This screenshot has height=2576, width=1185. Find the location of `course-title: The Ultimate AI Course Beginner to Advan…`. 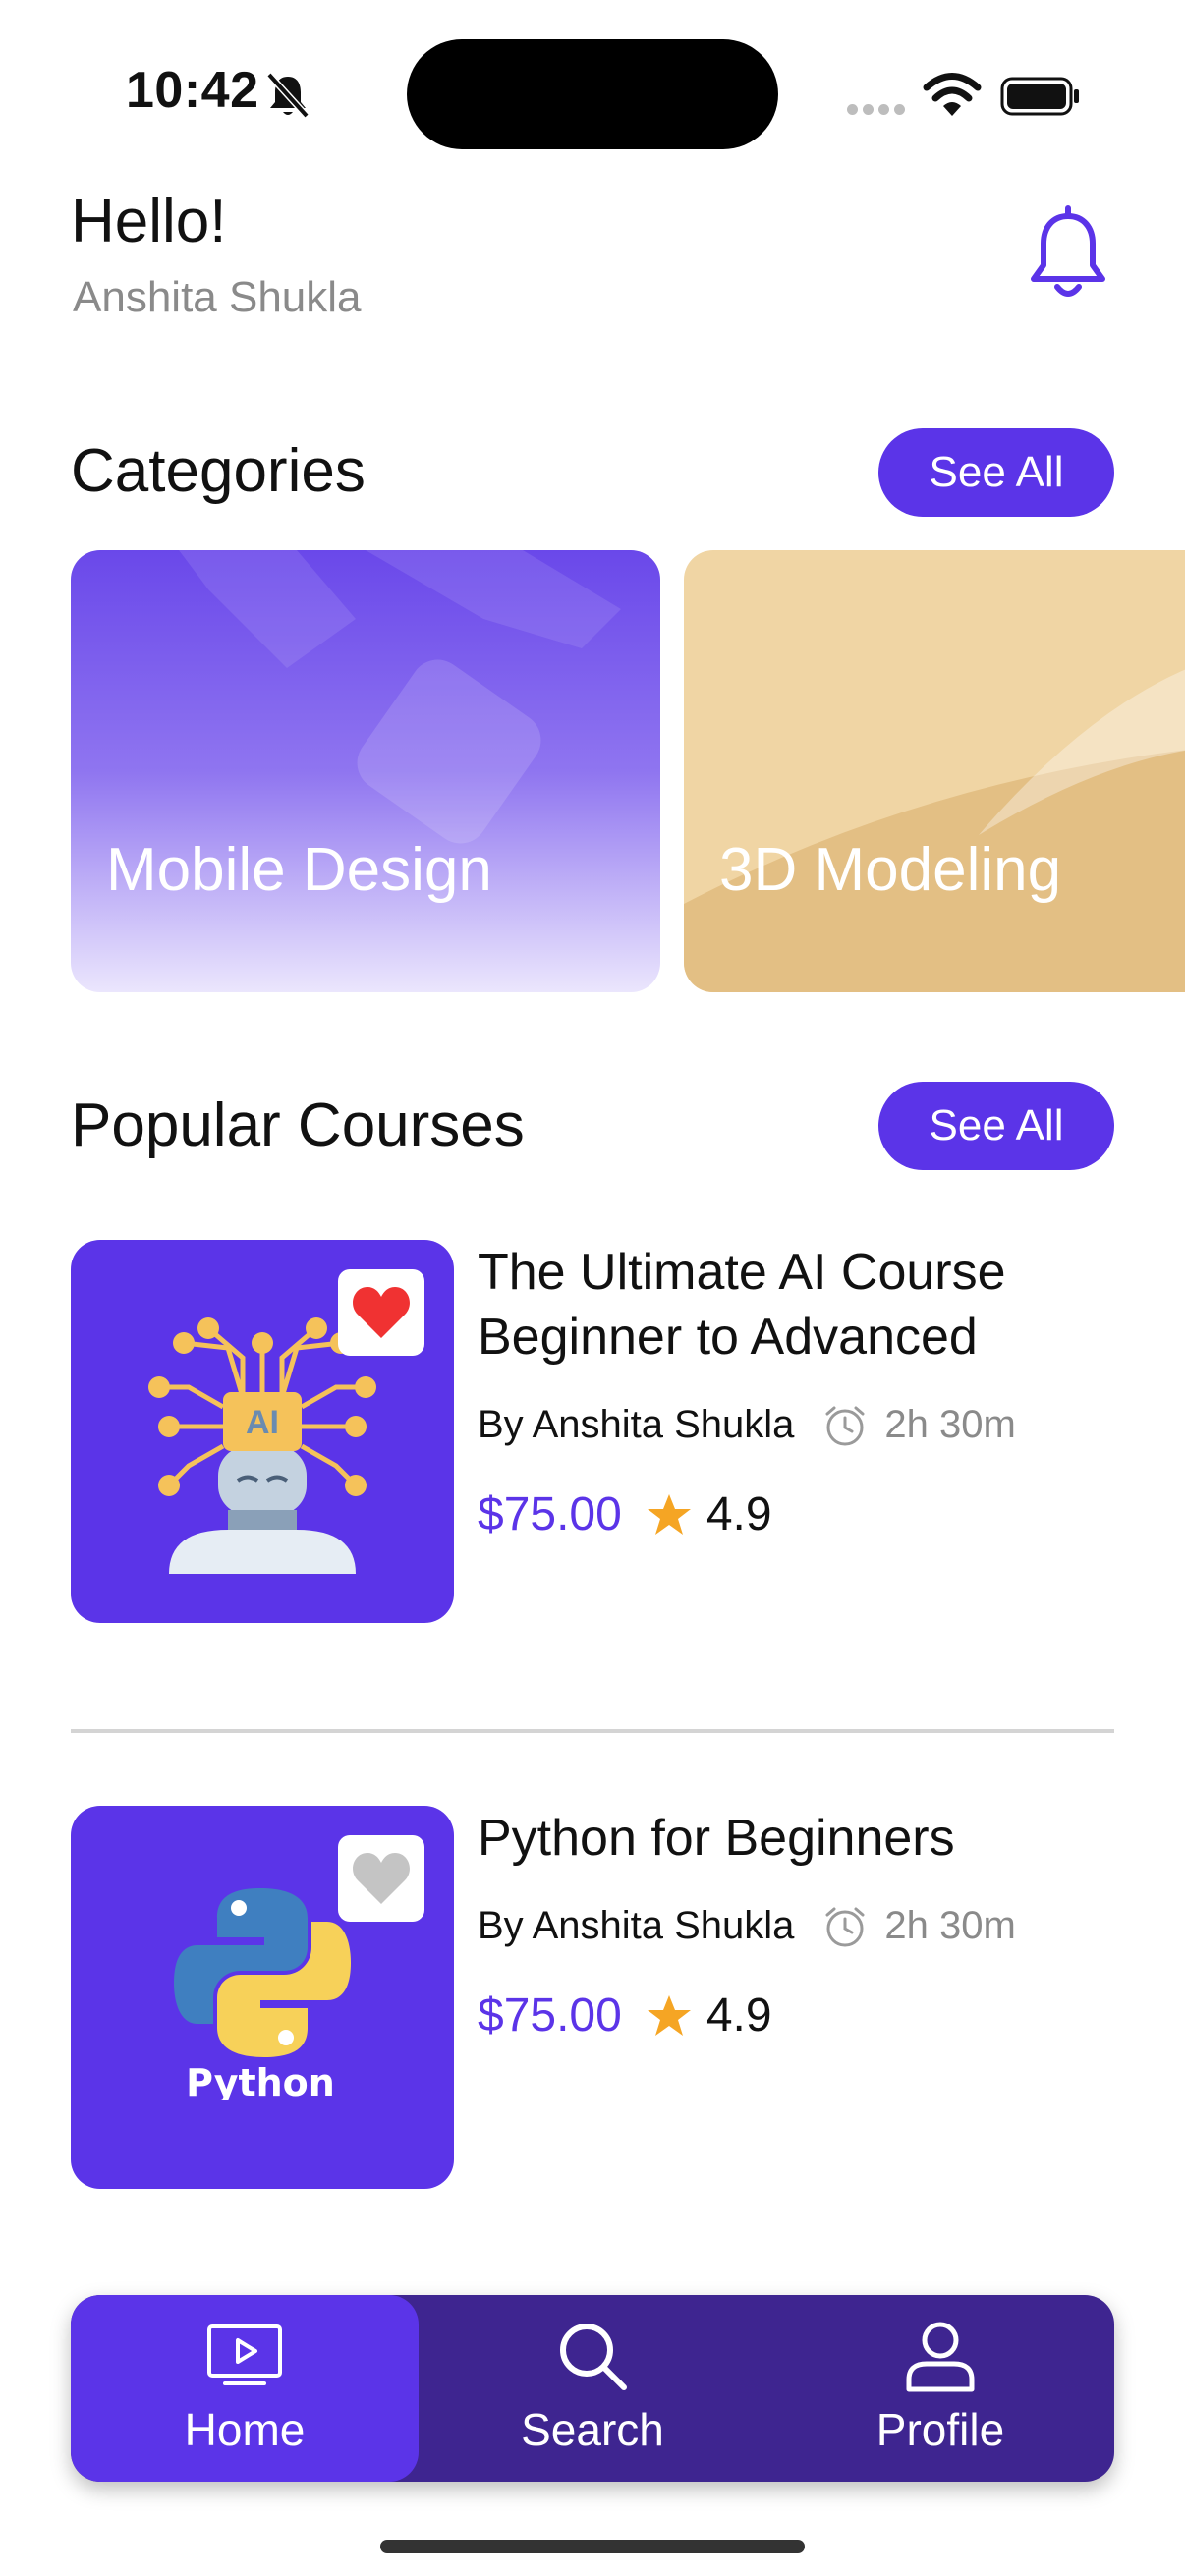

course-title: The Ultimate AI Course Beginner to Advan… is located at coordinates (812, 1305).